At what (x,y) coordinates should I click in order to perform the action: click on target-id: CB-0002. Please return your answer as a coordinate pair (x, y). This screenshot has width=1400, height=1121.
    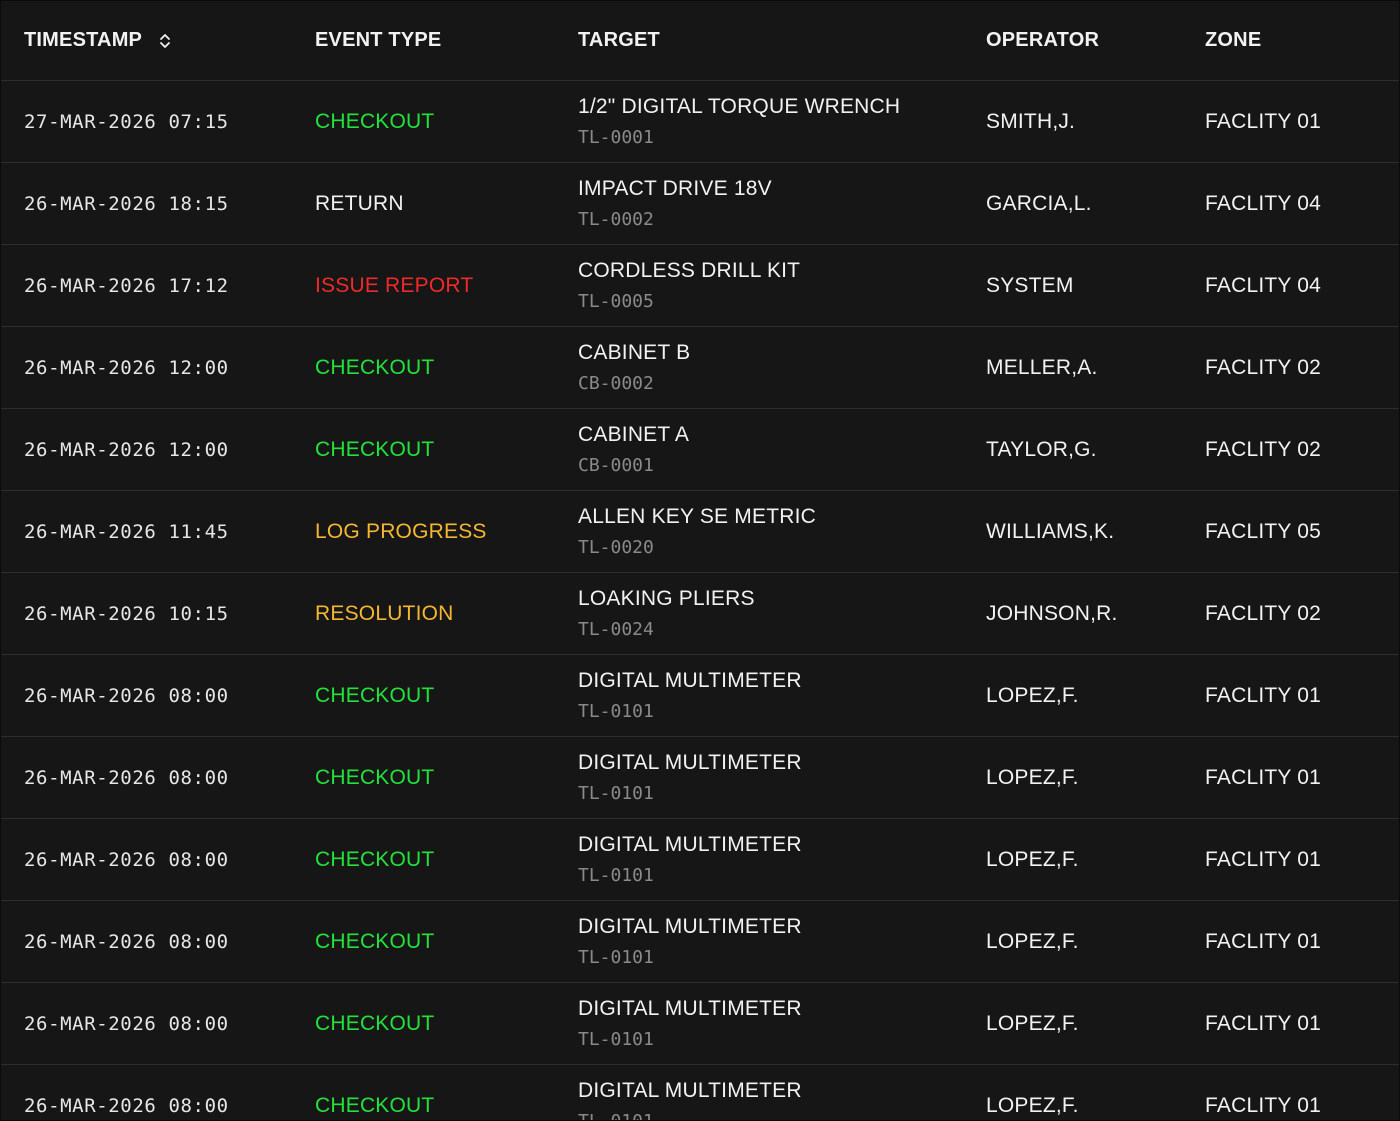
    Looking at the image, I should click on (616, 383).